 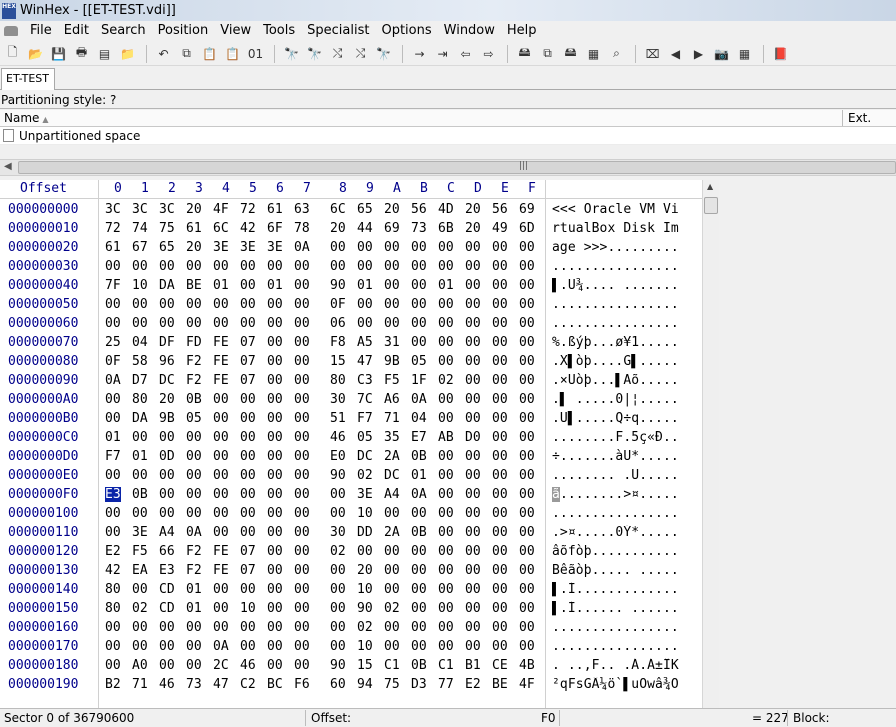 I want to click on hex-byte: 30, so click(x=338, y=399).